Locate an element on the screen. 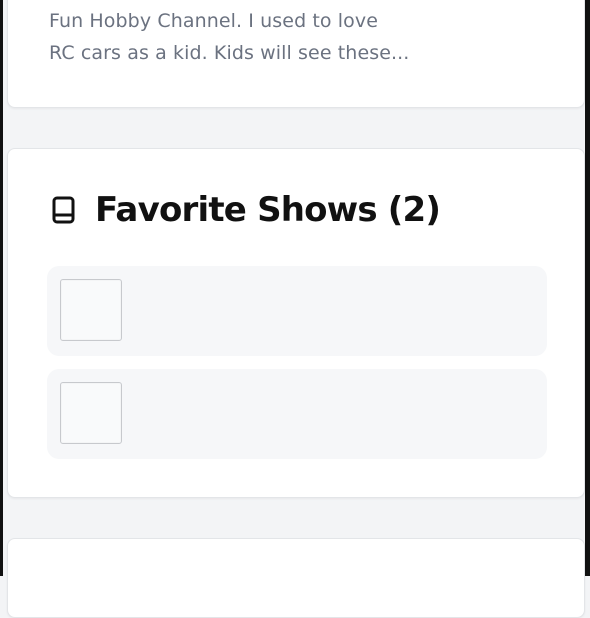 The width and height of the screenshot is (590, 618). next-card is located at coordinates (296, 578).